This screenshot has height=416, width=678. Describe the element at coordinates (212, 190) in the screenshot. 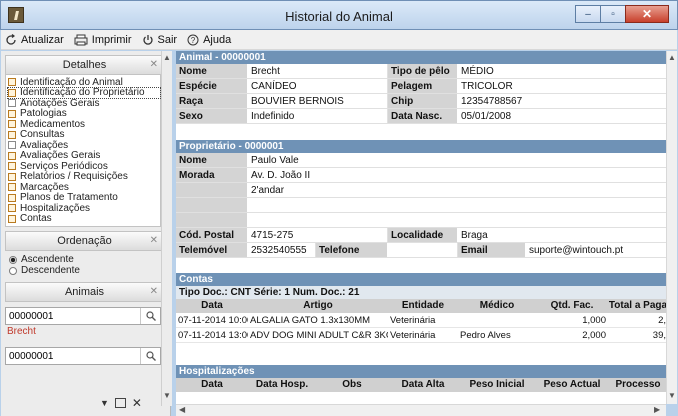

I see `label-morada-cont` at that location.